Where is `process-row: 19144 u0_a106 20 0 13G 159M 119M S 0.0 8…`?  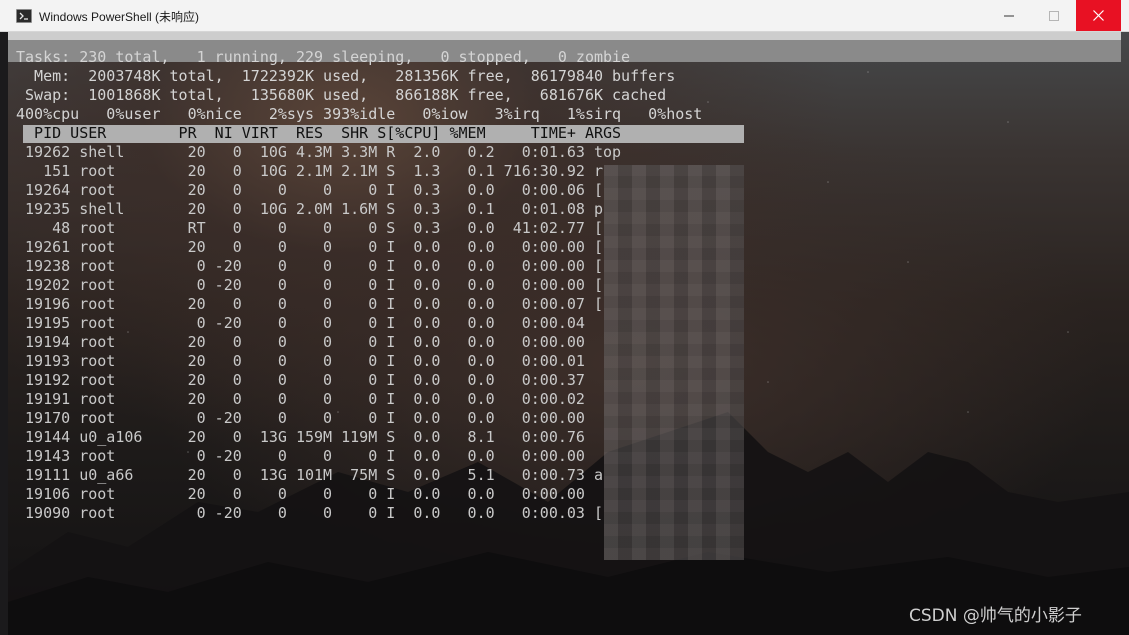 process-row: 19144 u0_a106 20 0 13G 159M 119M S 0.0 8… is located at coordinates (300, 437).